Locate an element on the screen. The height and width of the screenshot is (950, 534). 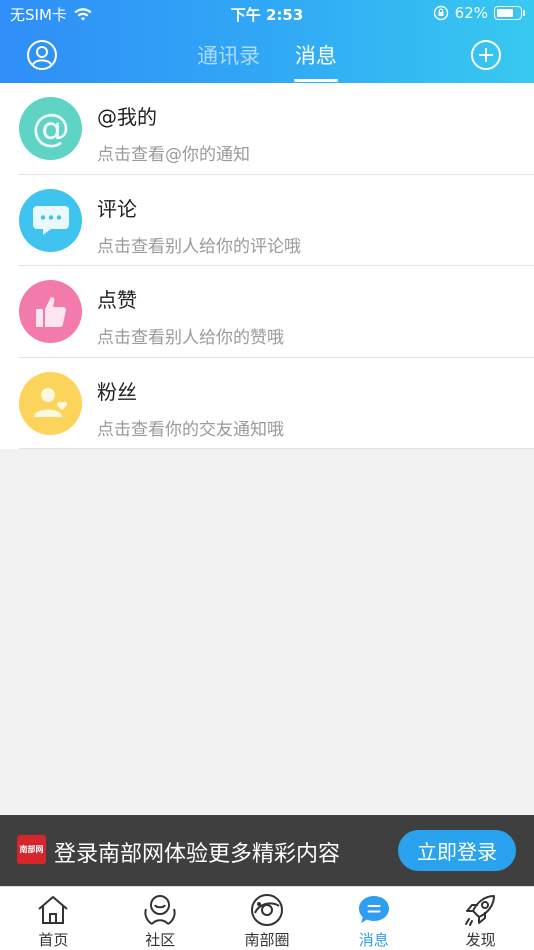
item-title: @我的 is located at coordinates (127, 117).